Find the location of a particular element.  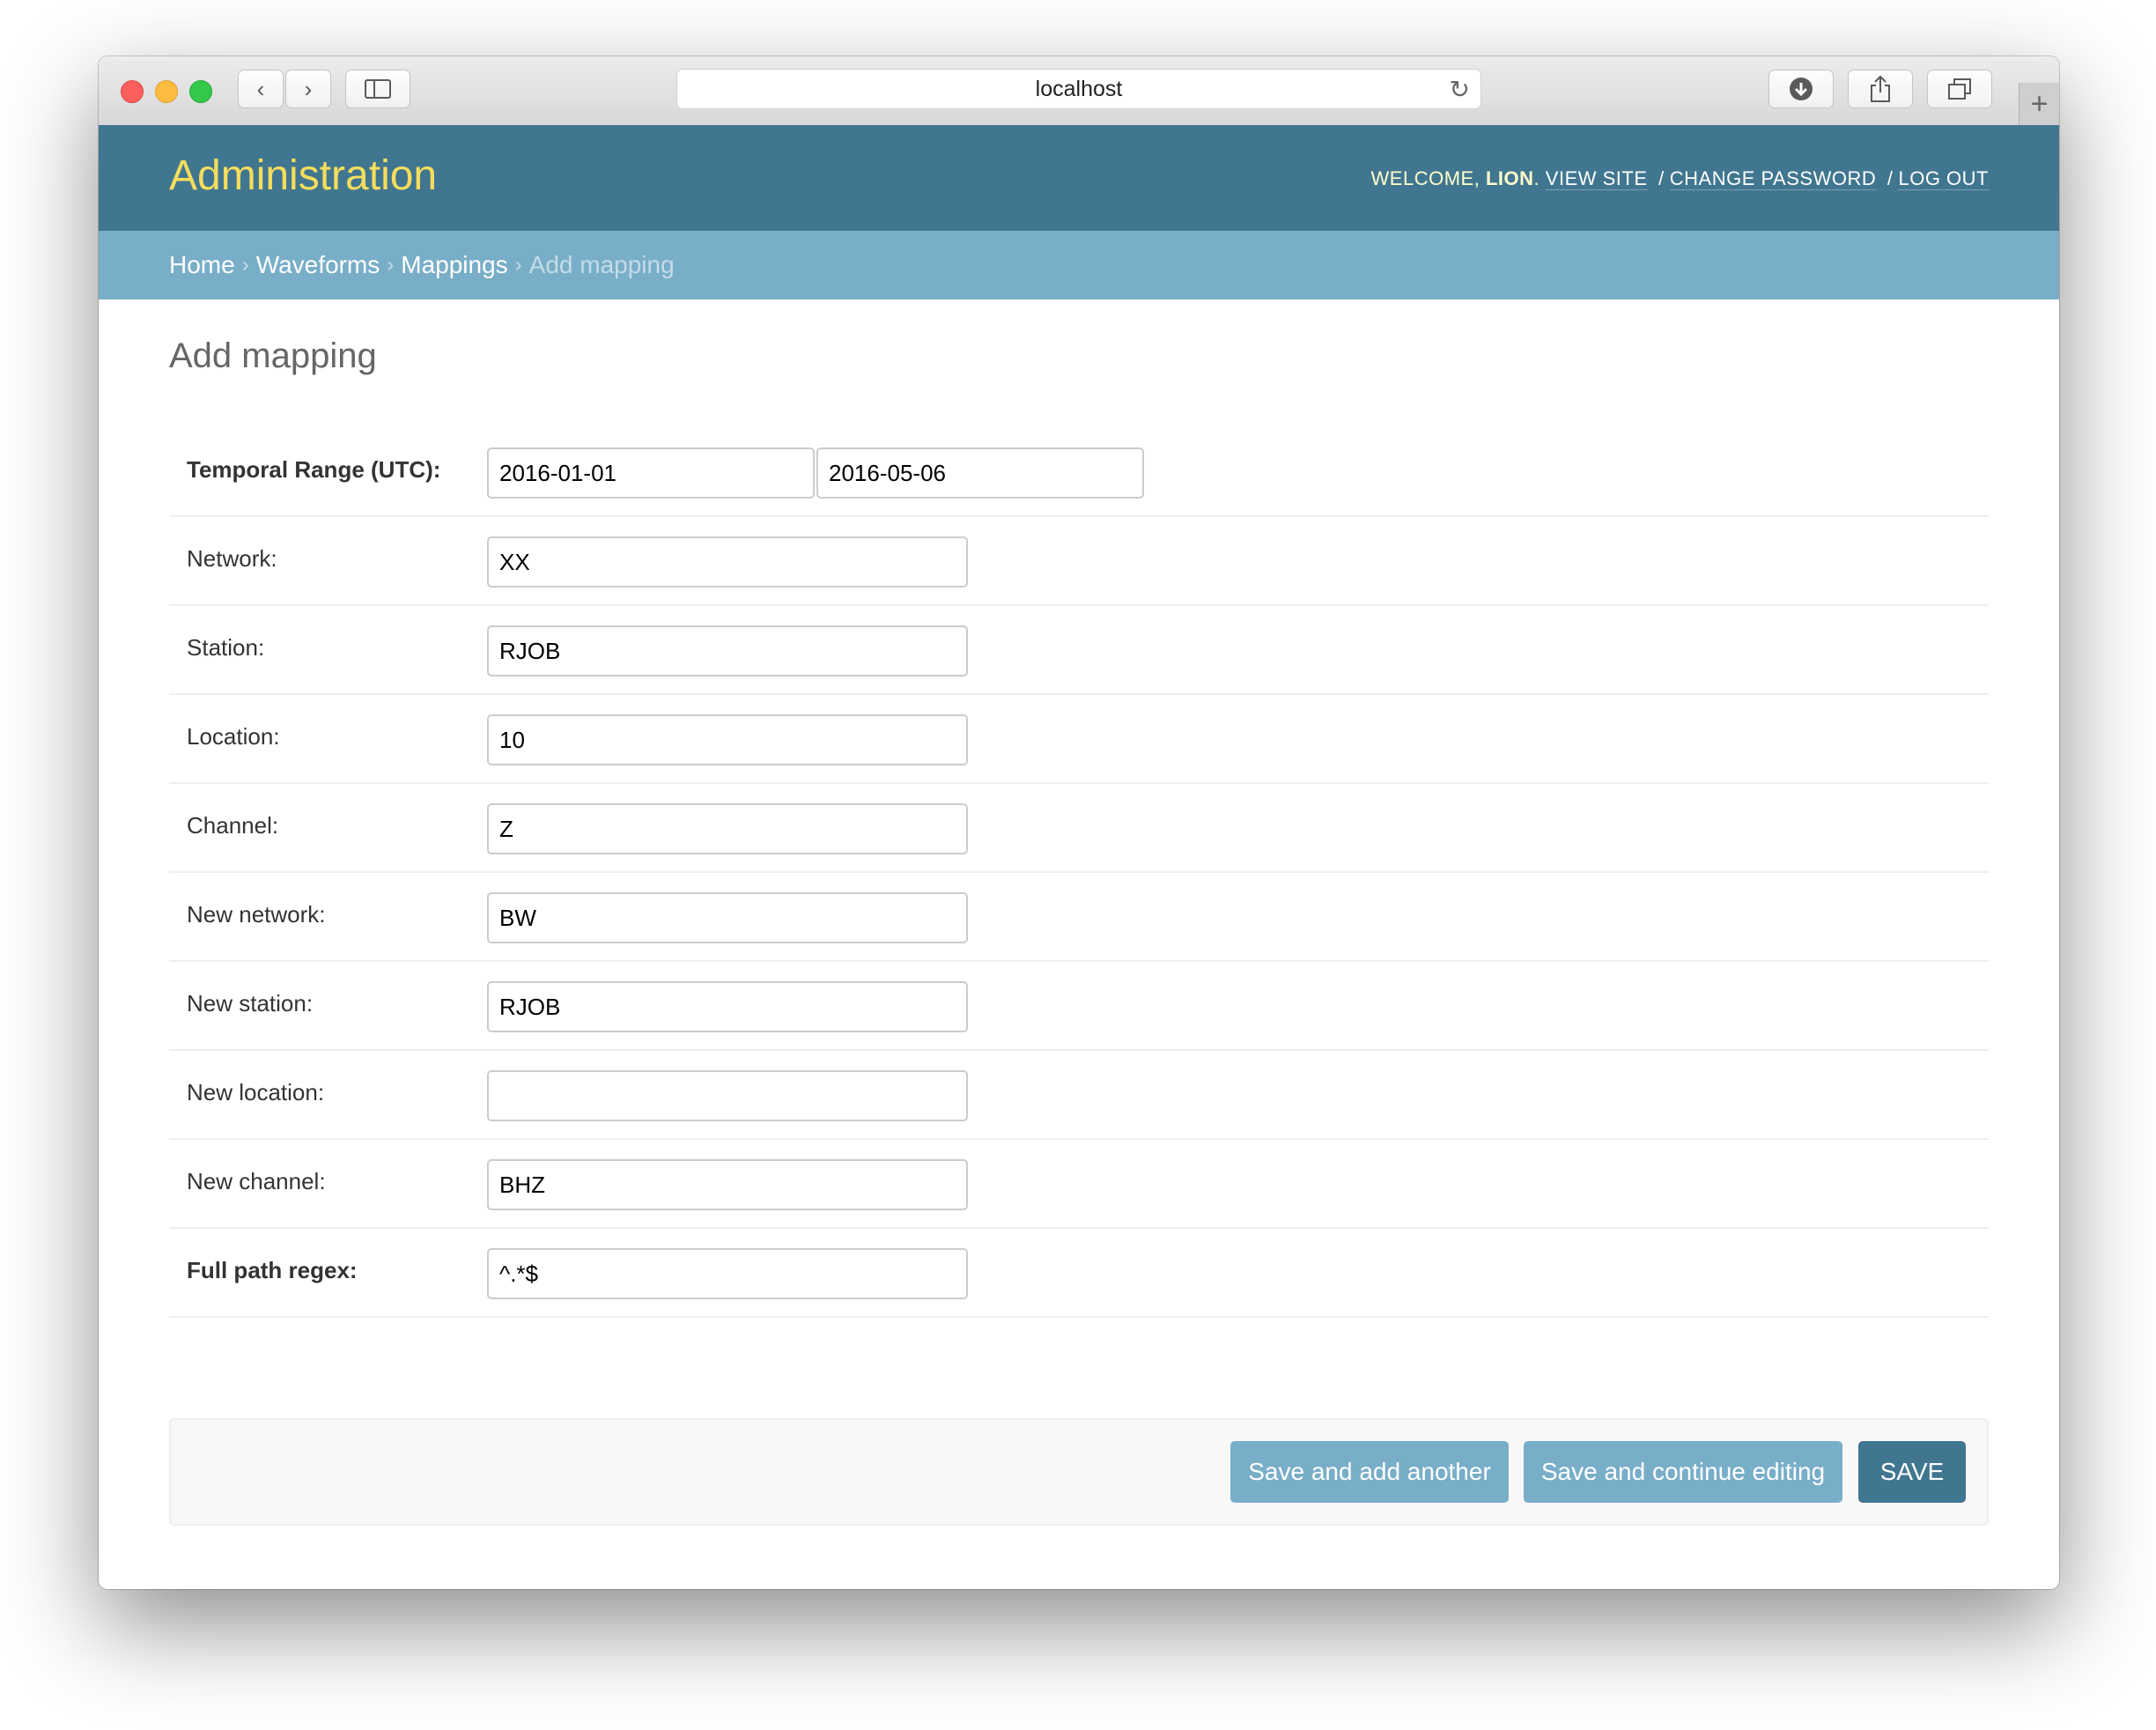

tabs-icon is located at coordinates (1959, 89).